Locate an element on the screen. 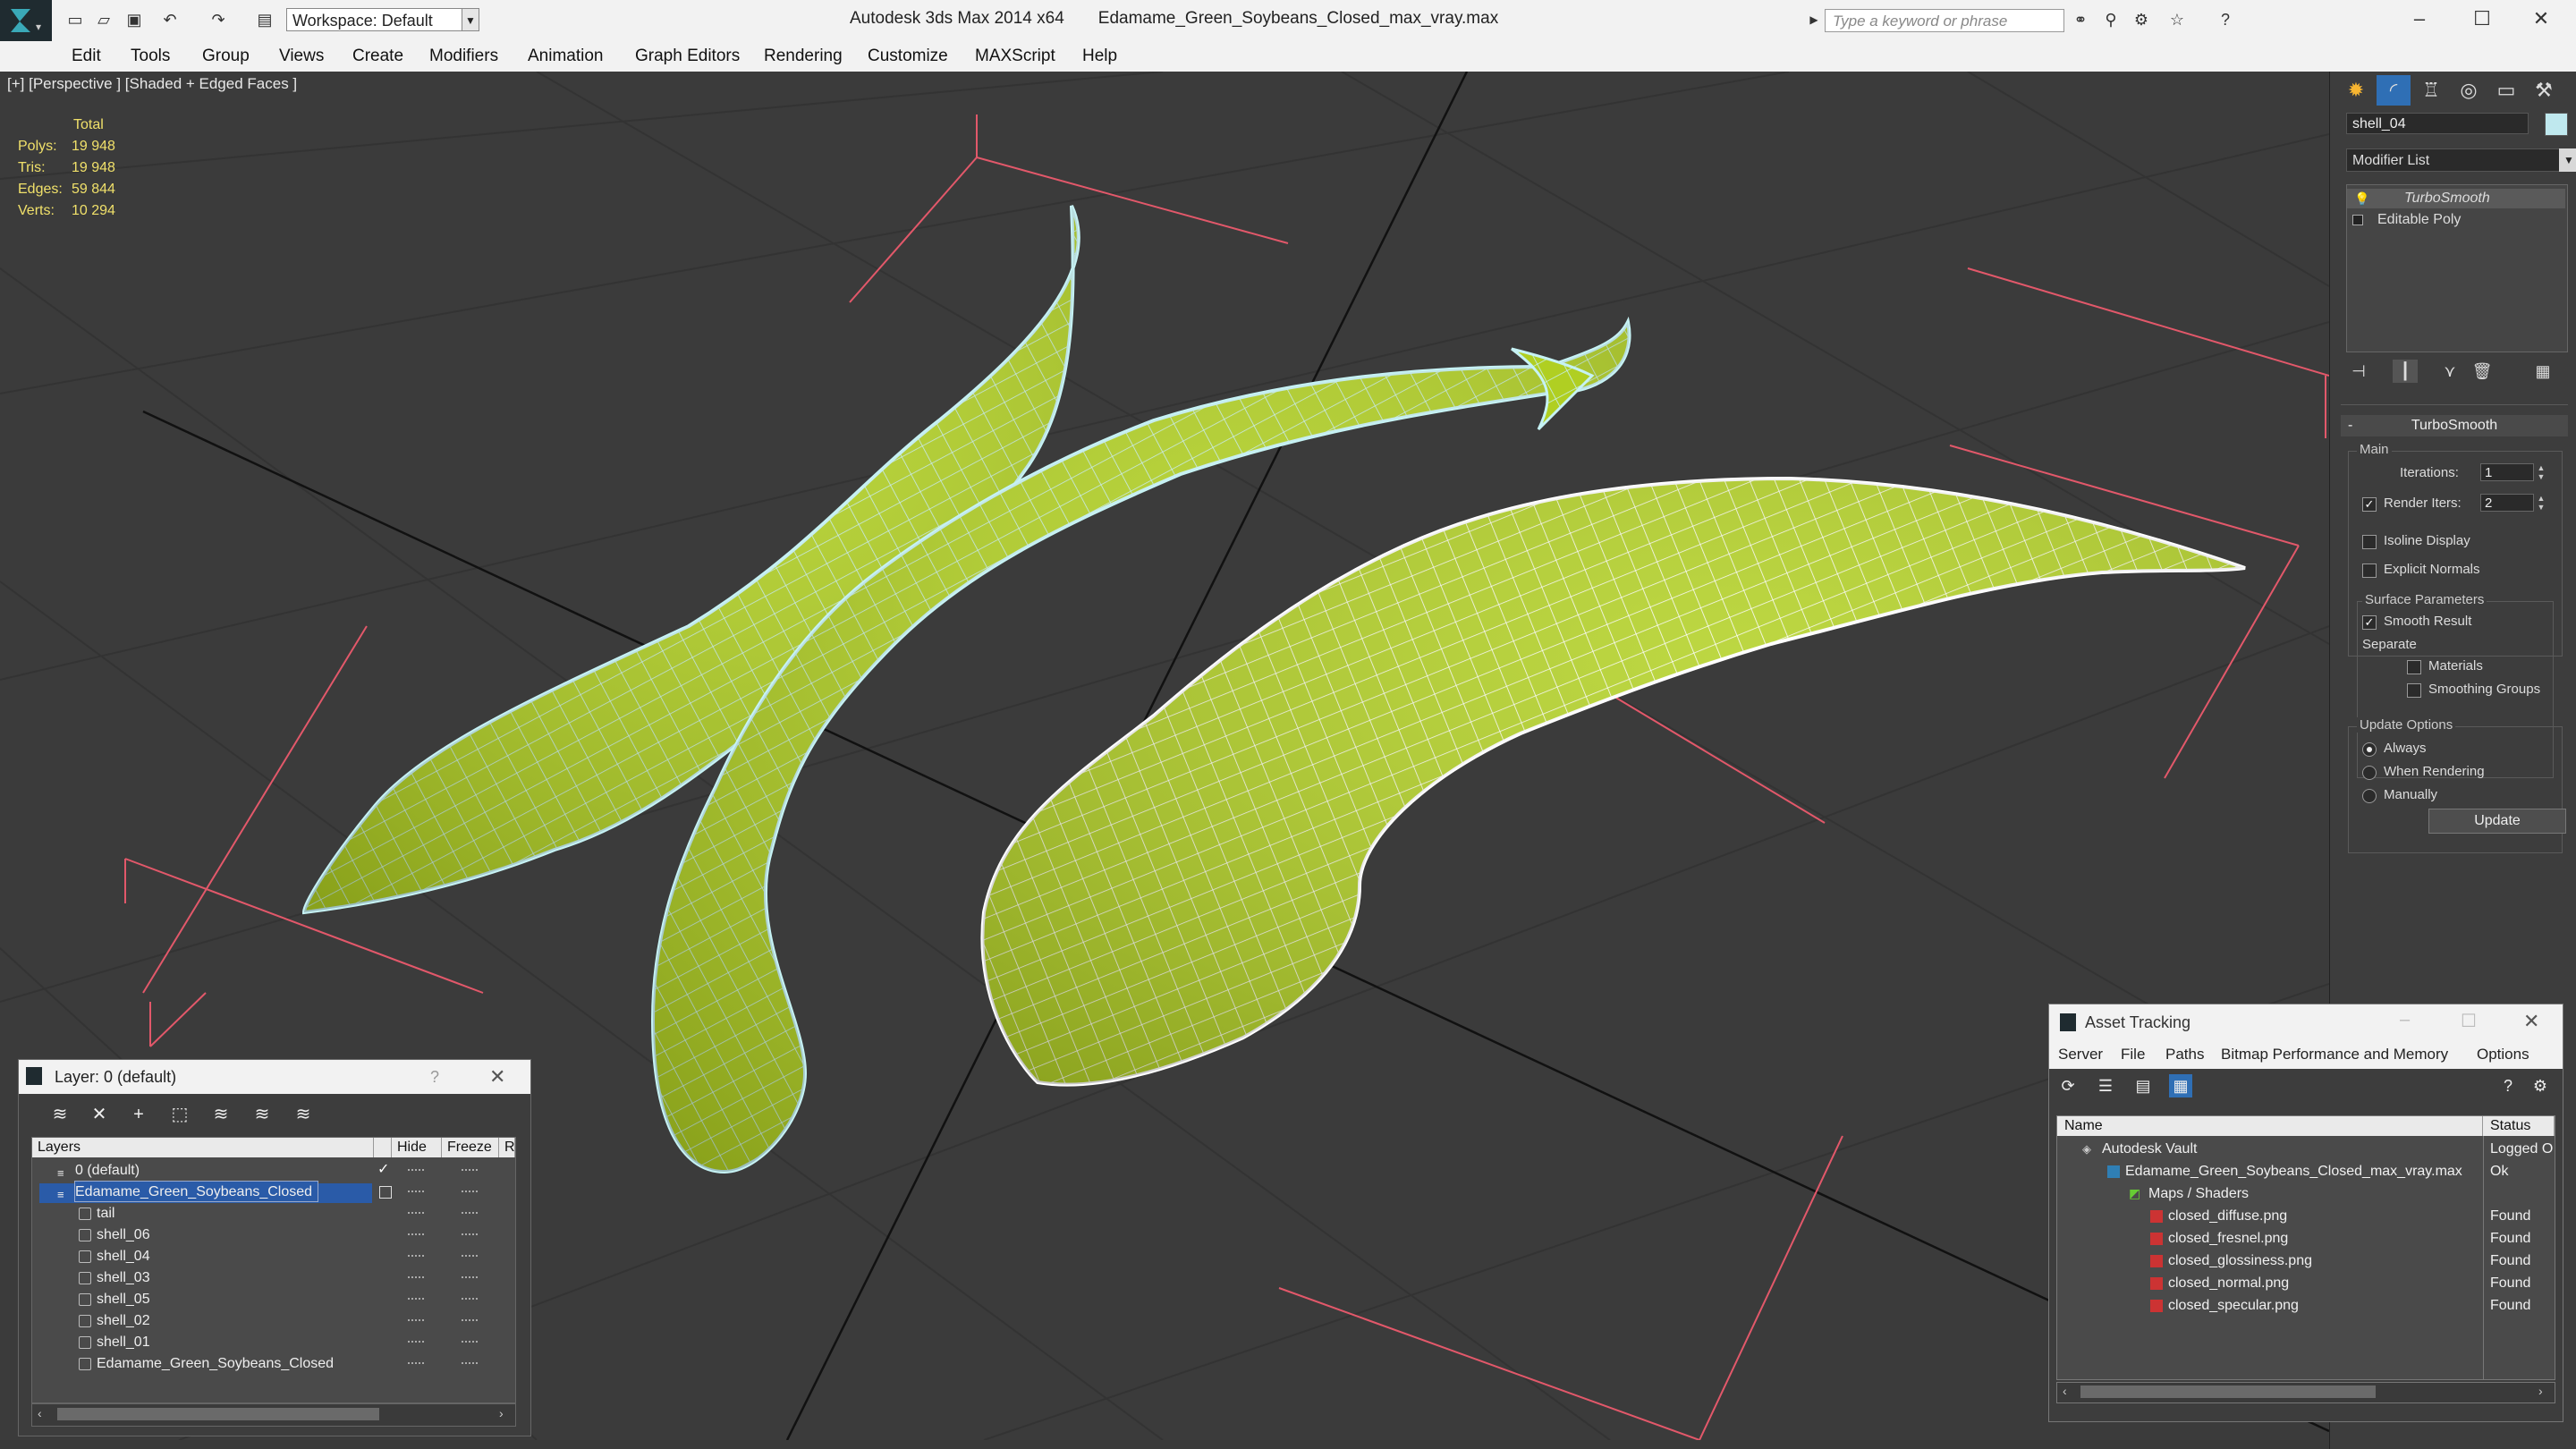  always-radio is located at coordinates (2369, 749).